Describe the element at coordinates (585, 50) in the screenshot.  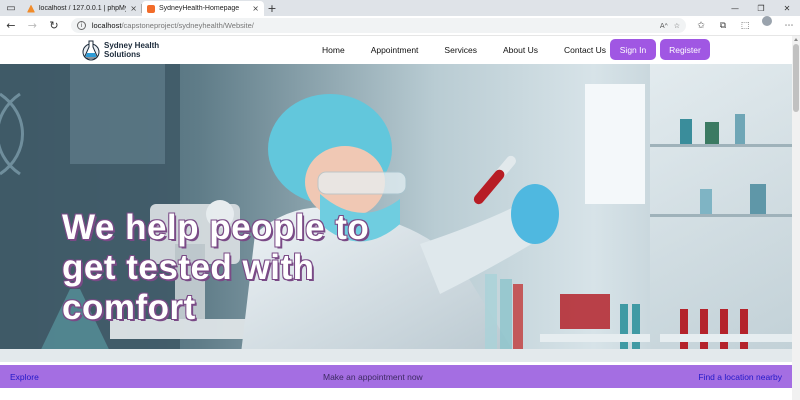
I see `nav-contact-us: Contact Us` at that location.